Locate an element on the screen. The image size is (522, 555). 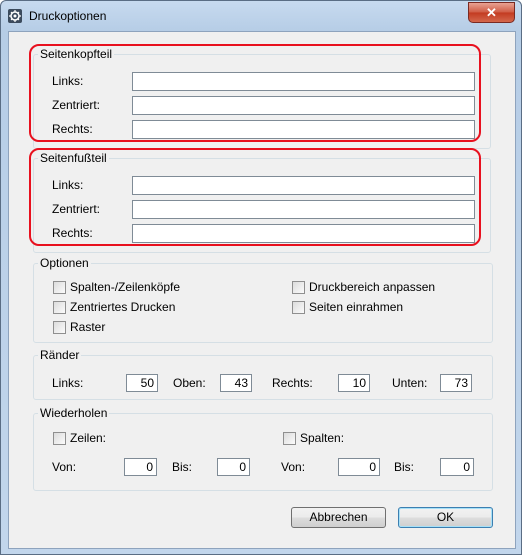
title-bar: Druckoptionen ✕ is located at coordinates (261, 16).